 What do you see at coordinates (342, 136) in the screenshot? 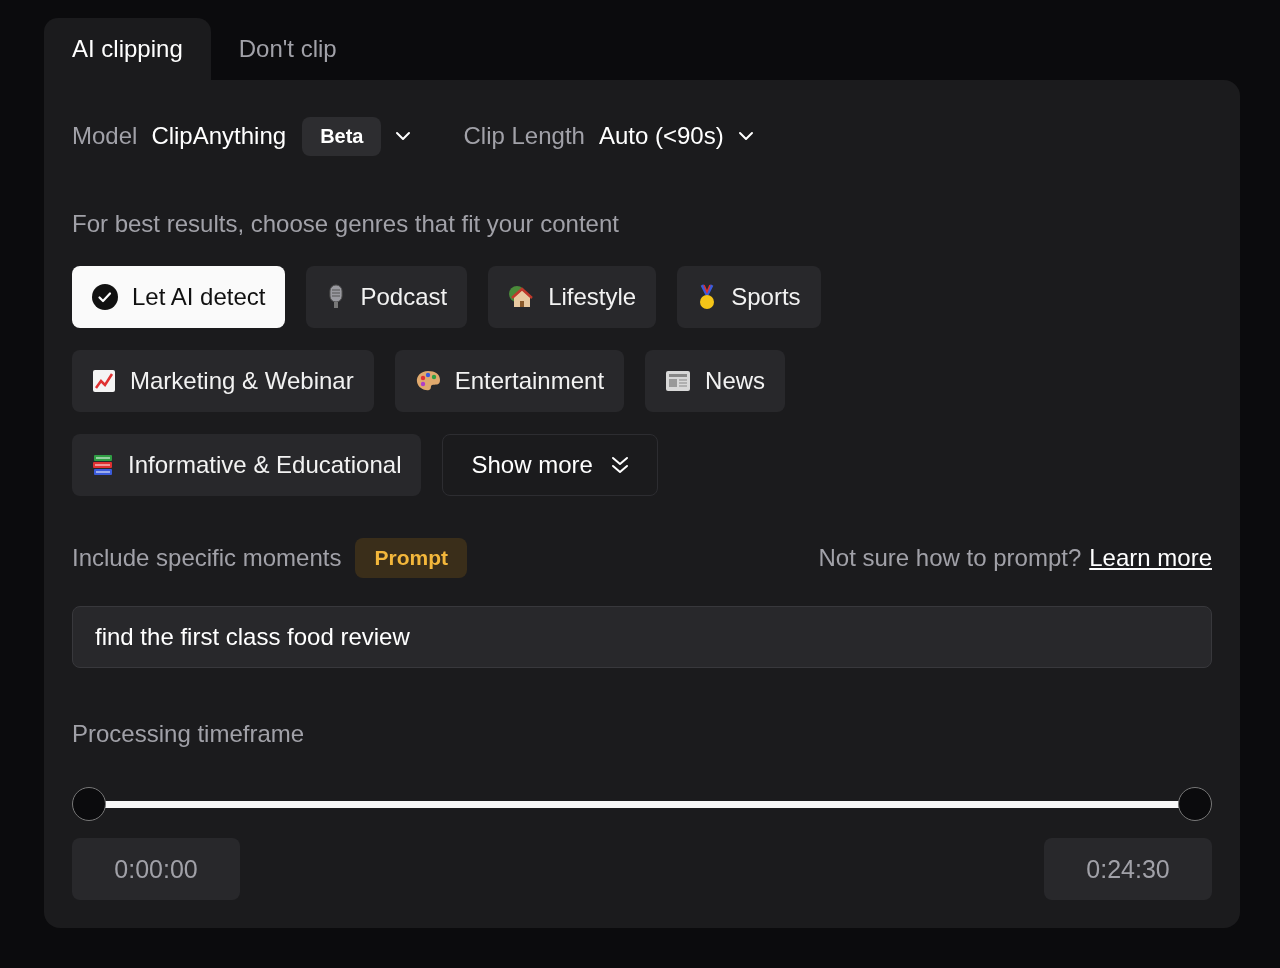
I see `beta-badge: Beta` at bounding box center [342, 136].